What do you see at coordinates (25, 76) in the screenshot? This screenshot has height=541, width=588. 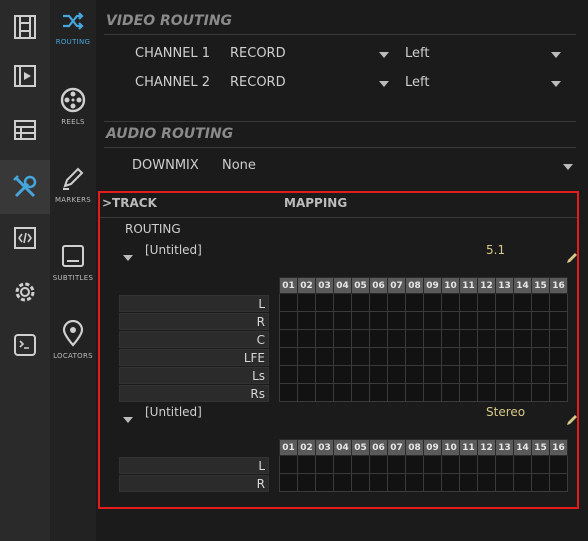 I see `play-clip-icon` at bounding box center [25, 76].